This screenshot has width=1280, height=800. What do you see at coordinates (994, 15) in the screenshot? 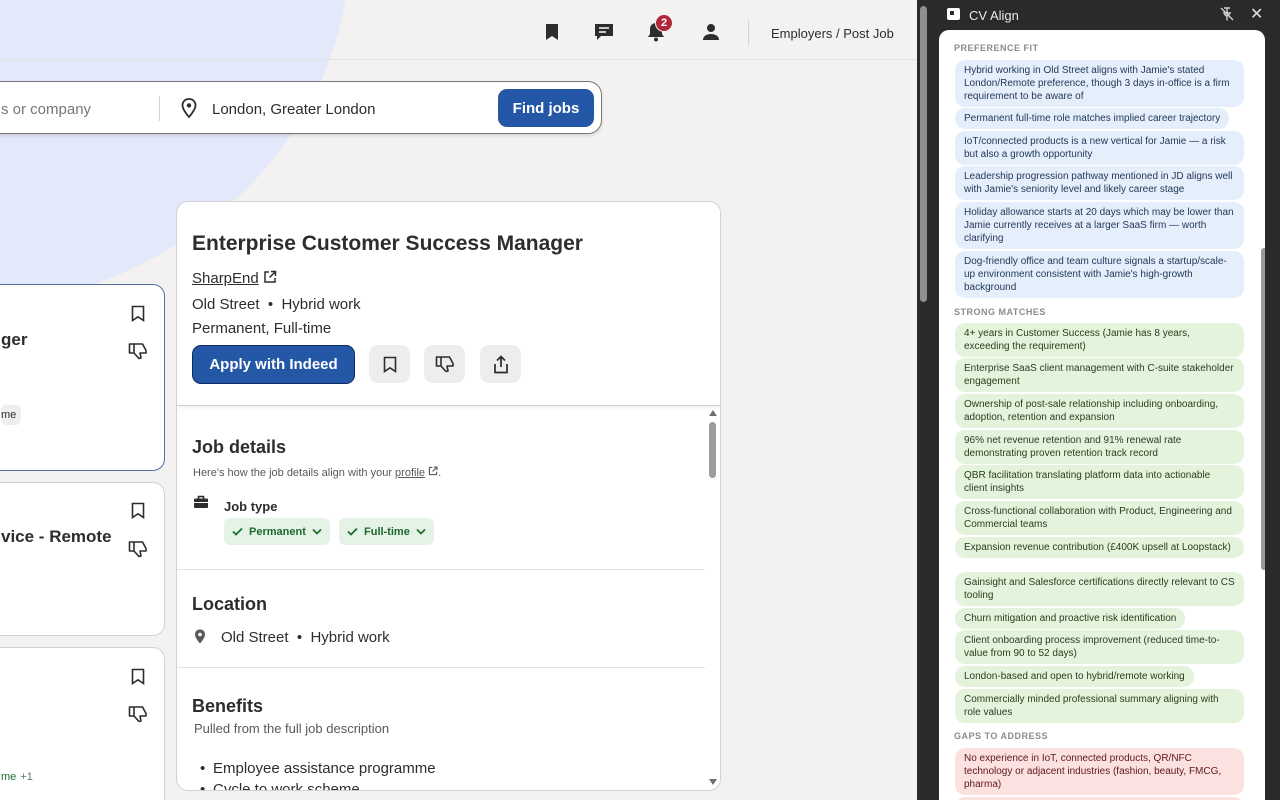
I see `cv-align-title: CV Align` at bounding box center [994, 15].